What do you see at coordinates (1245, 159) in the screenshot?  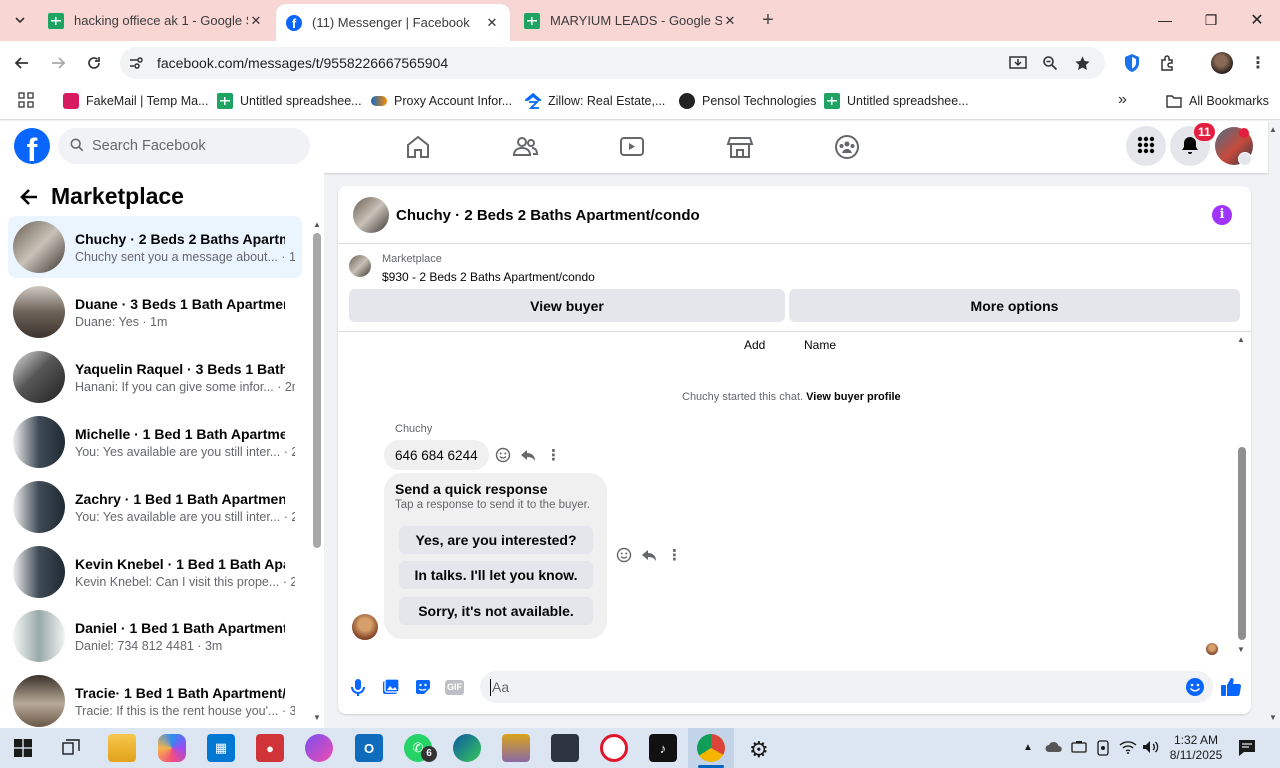 I see `account-chevron-icon` at bounding box center [1245, 159].